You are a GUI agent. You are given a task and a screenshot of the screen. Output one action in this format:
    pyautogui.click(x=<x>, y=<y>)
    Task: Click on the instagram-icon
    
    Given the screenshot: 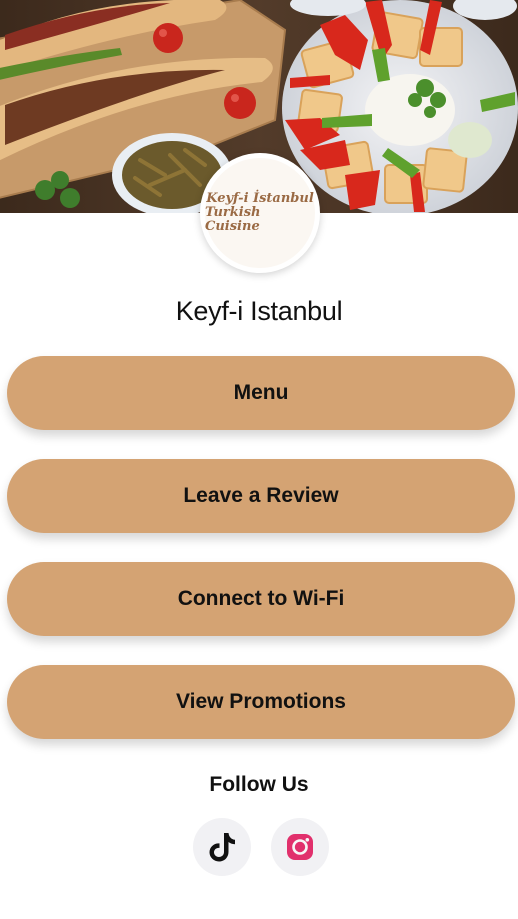 What is the action you would take?
    pyautogui.click(x=300, y=847)
    